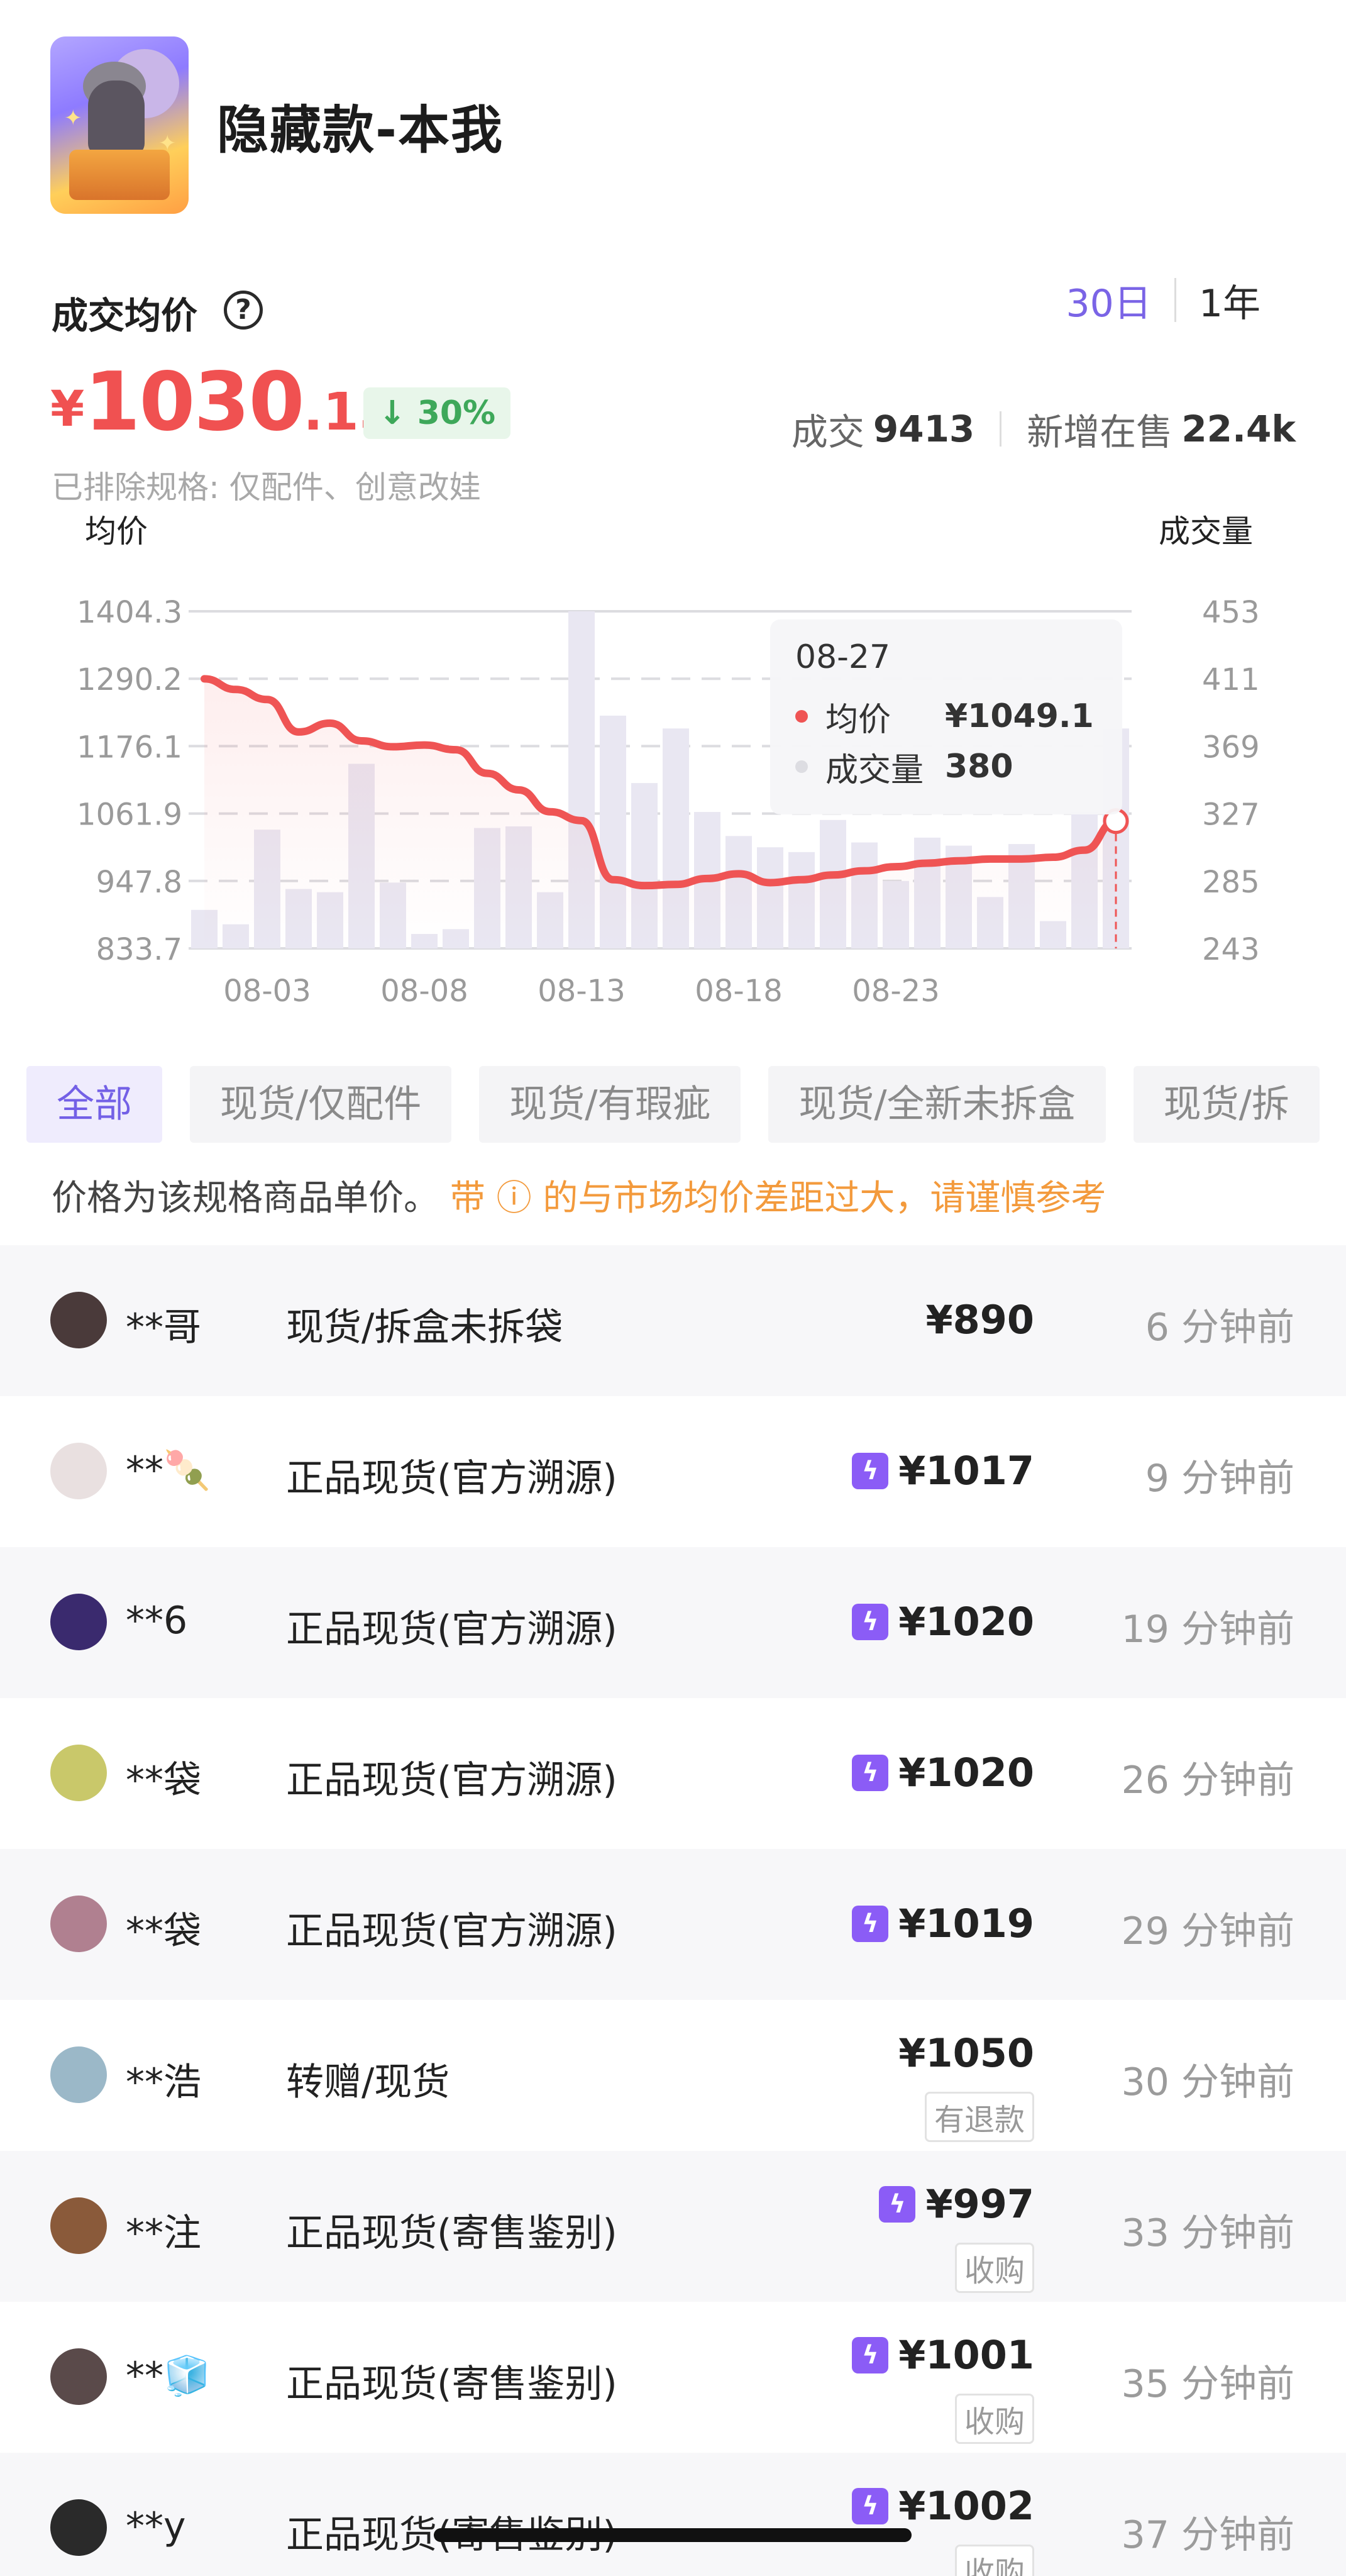  What do you see at coordinates (581, 991) in the screenshot?
I see `x-tick-label: 08-13` at bounding box center [581, 991].